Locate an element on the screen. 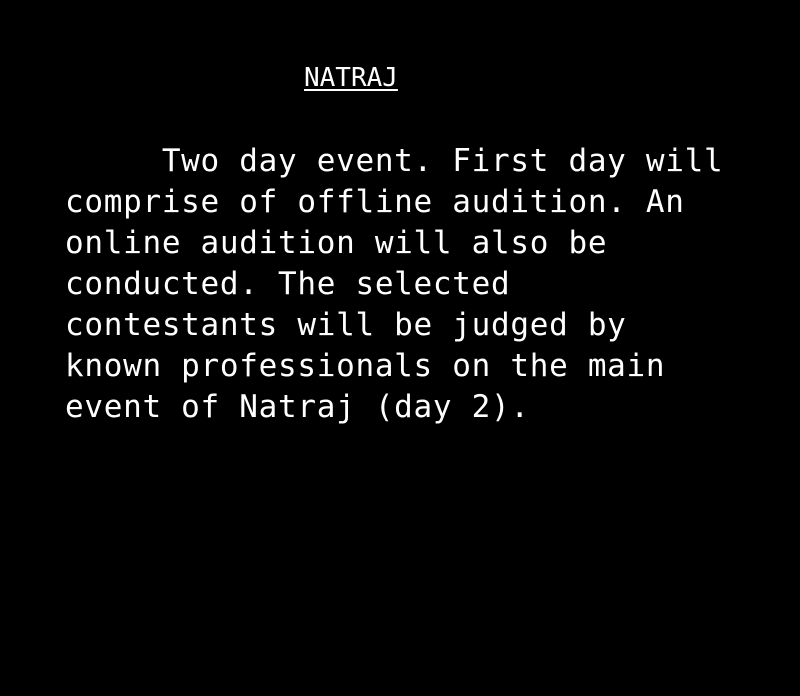 The height and width of the screenshot is (696, 800). description-line: contestants will be judged by is located at coordinates (346, 325).